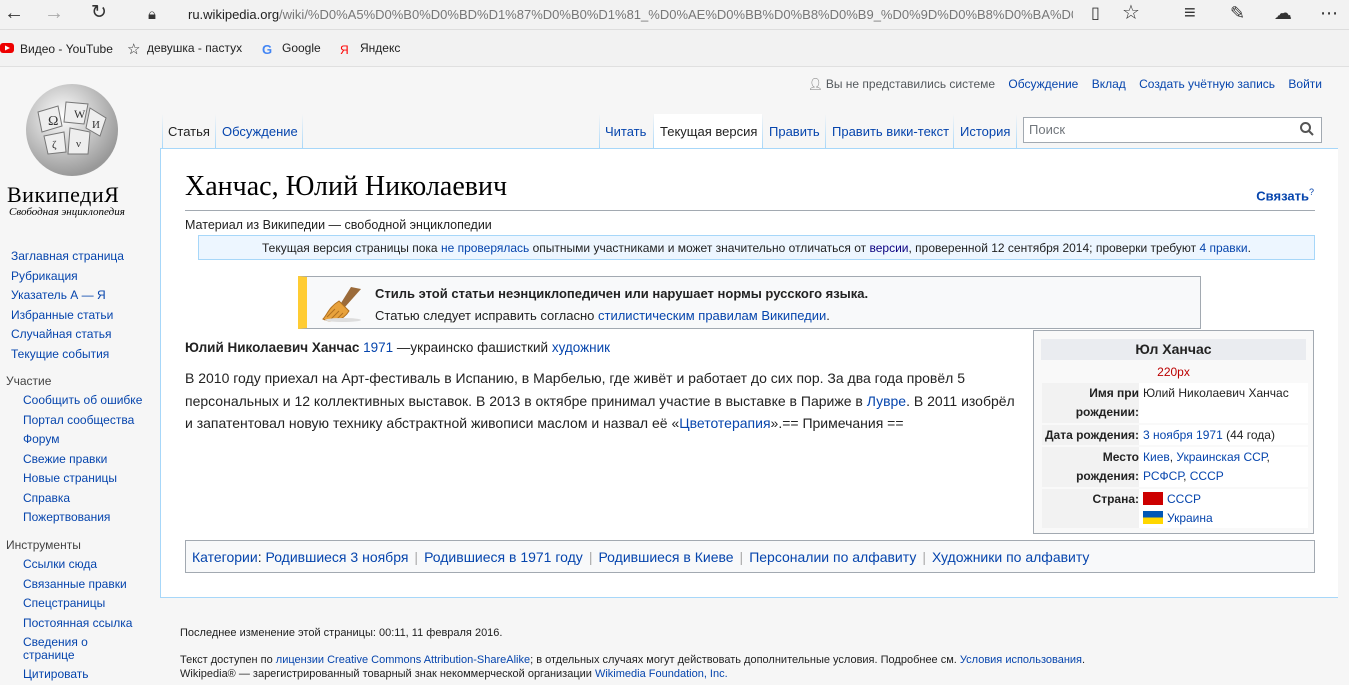 The image size is (1349, 685). Describe the element at coordinates (53, 121) in the screenshot. I see `svg-text: Ω` at that location.